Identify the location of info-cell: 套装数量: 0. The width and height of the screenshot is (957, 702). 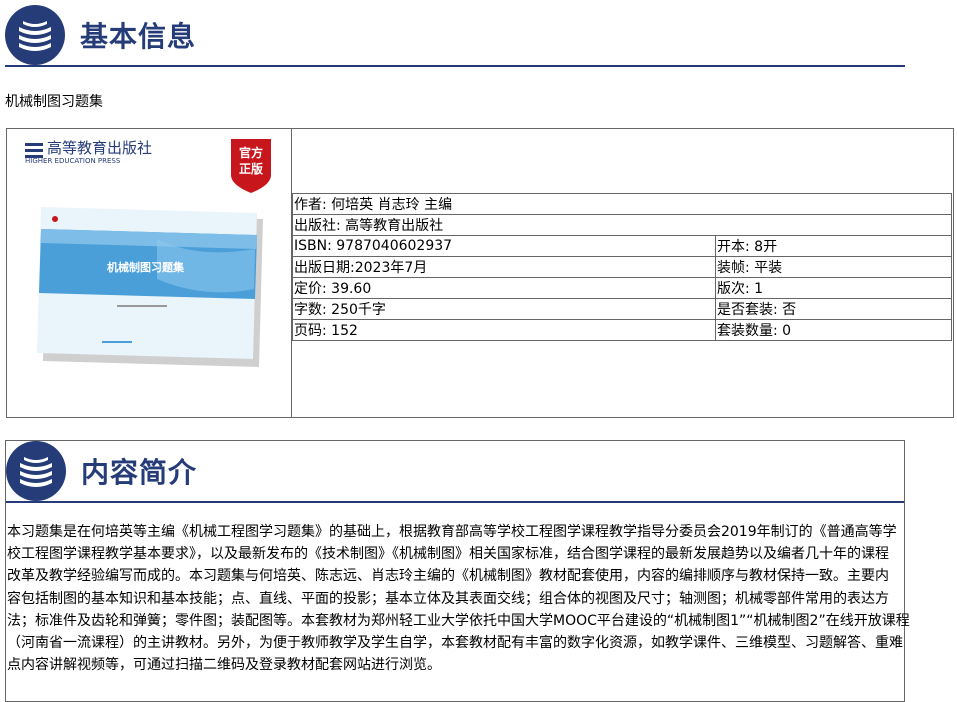
(833, 330).